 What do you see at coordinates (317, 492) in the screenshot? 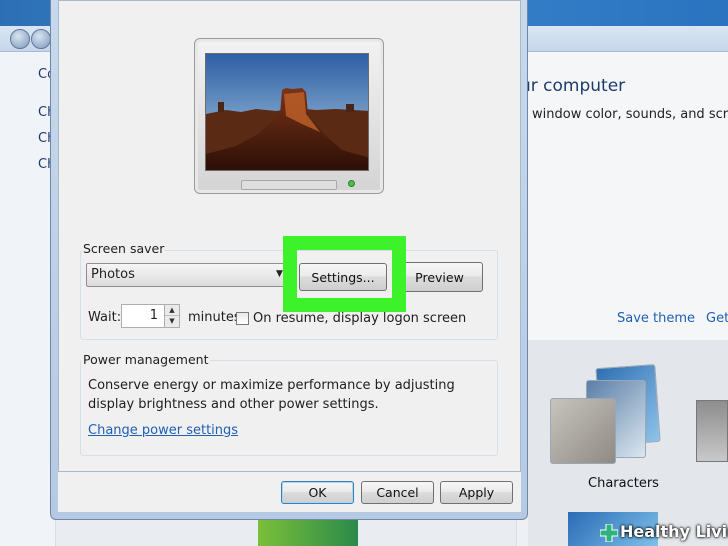
I see `ok-button: OK` at bounding box center [317, 492].